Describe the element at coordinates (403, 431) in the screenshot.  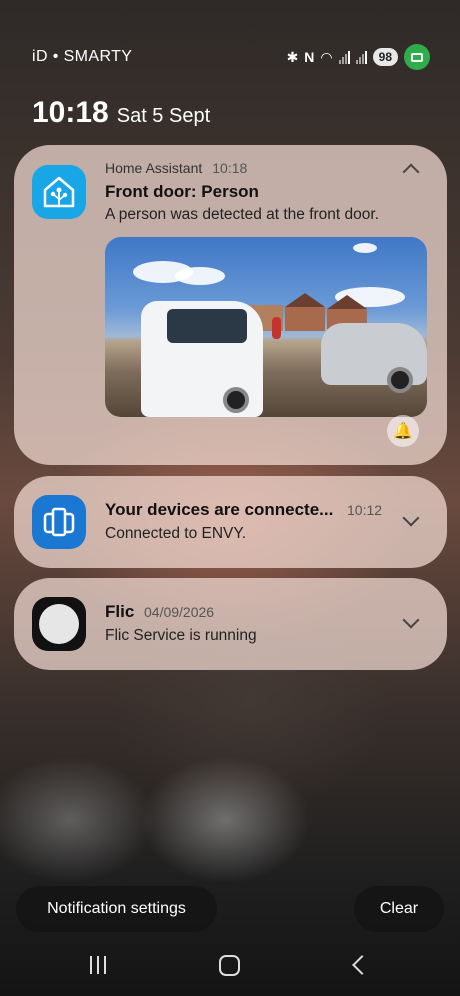
I see `snooze-bell-icon: 🔔` at that location.